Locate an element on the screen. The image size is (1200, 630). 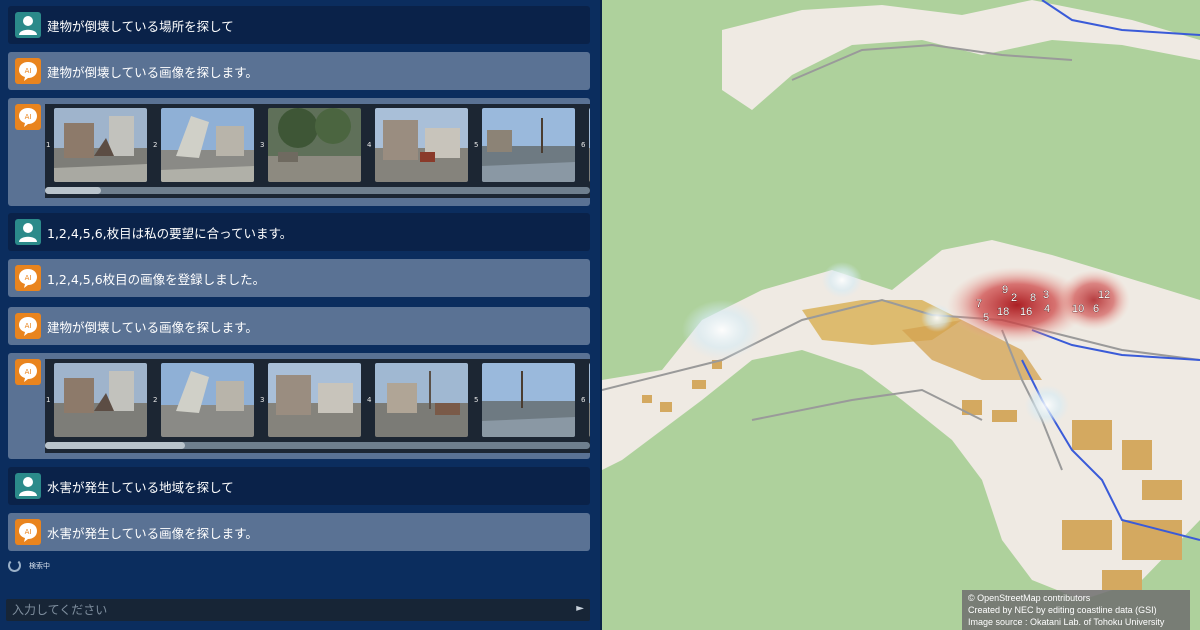
map-marker: 9 is located at coordinates (1005, 290).